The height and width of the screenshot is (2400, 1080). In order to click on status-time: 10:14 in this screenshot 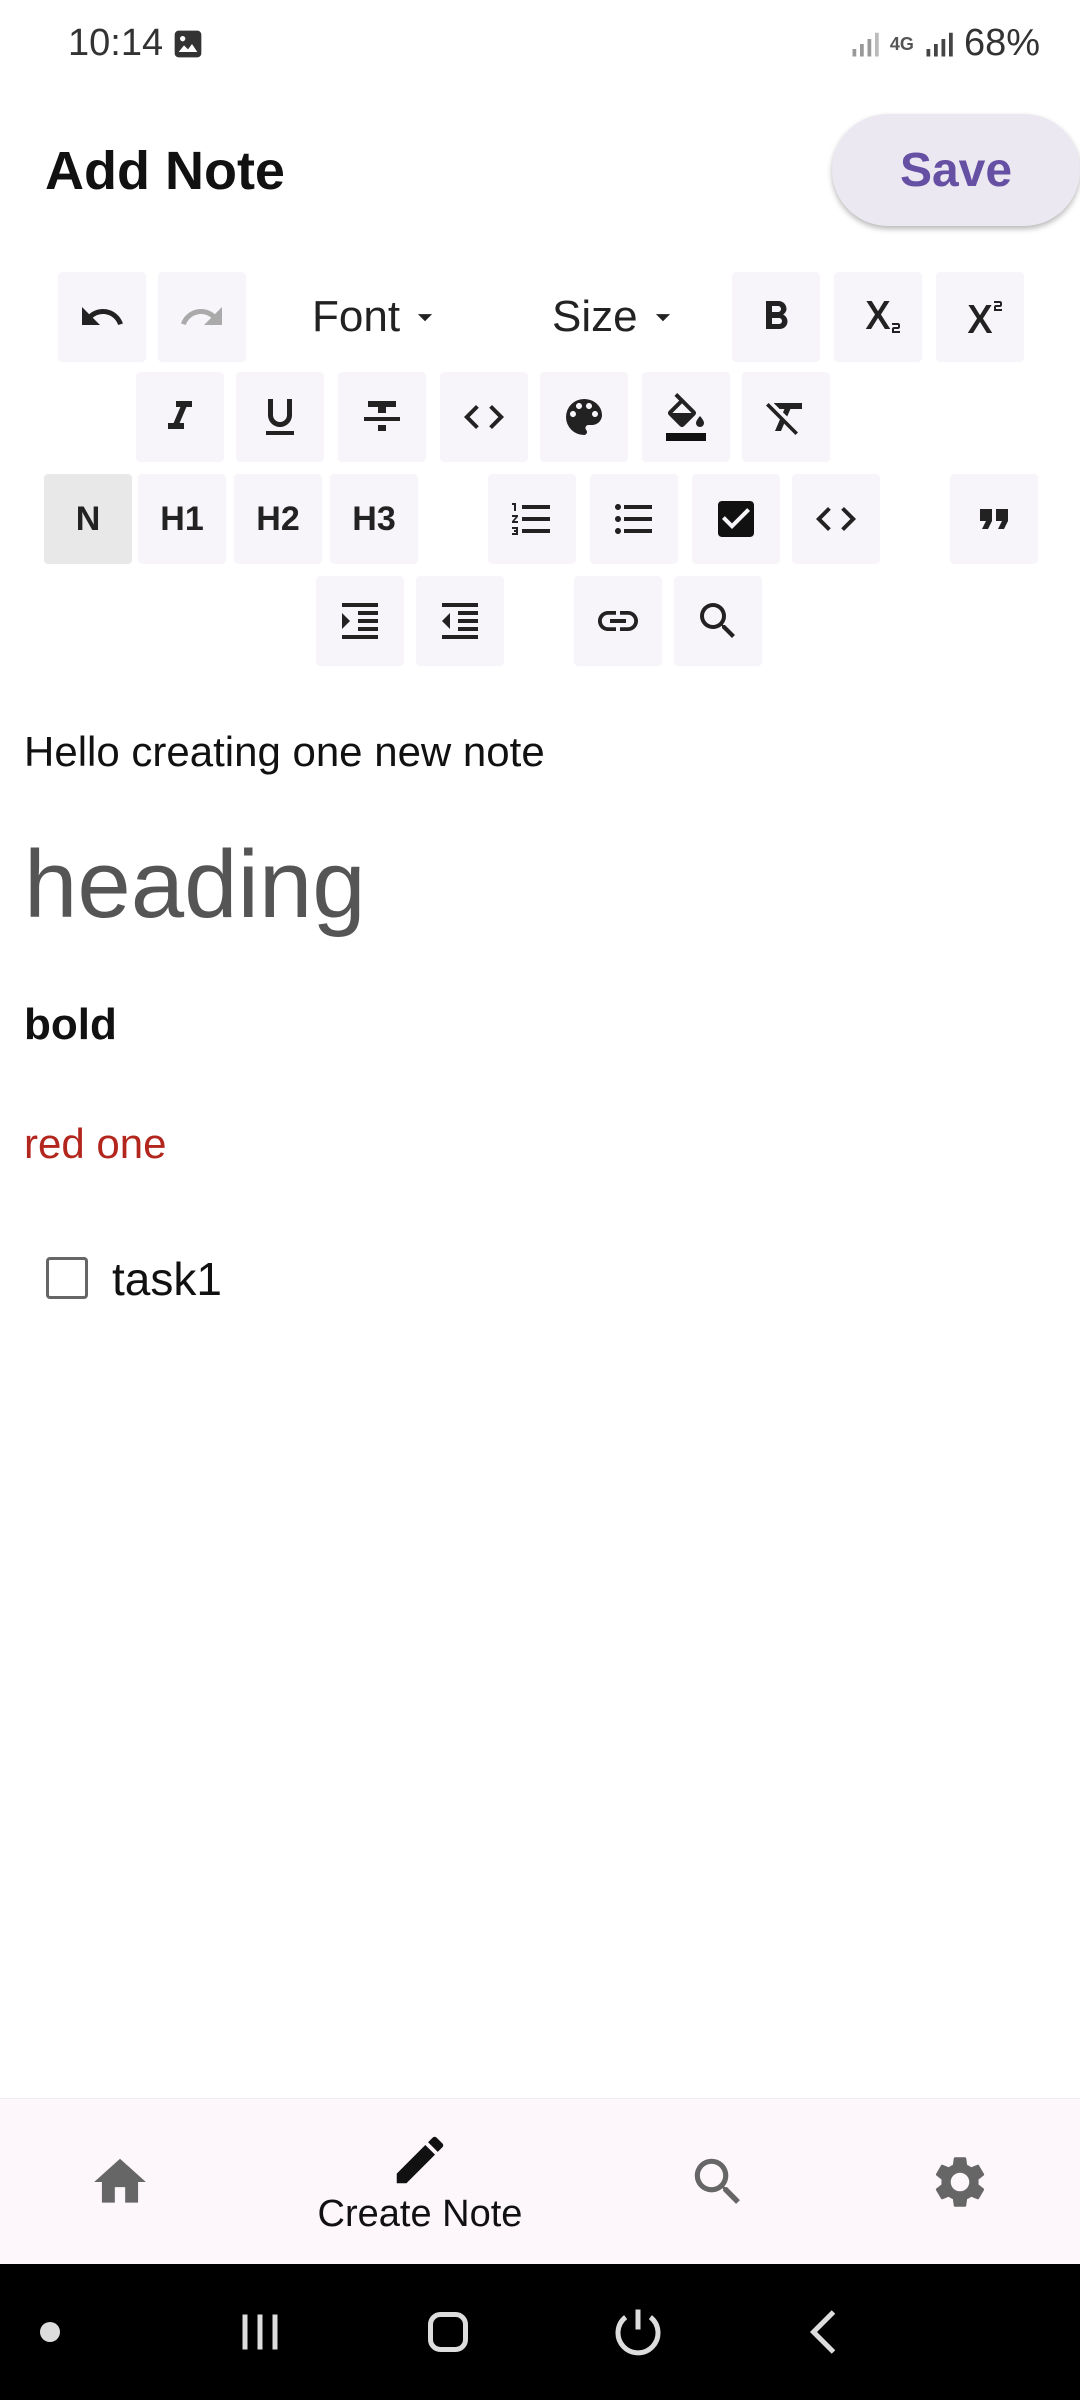, I will do `click(116, 43)`.